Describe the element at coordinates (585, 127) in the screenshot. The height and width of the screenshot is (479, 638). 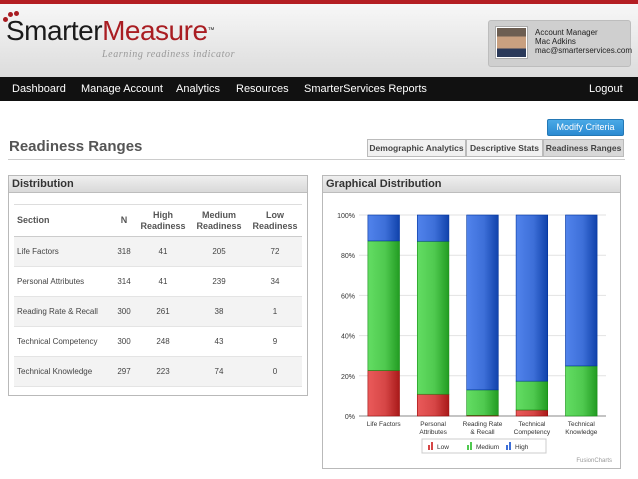
I see `modify-criteria-button: Modify Criteria` at that location.